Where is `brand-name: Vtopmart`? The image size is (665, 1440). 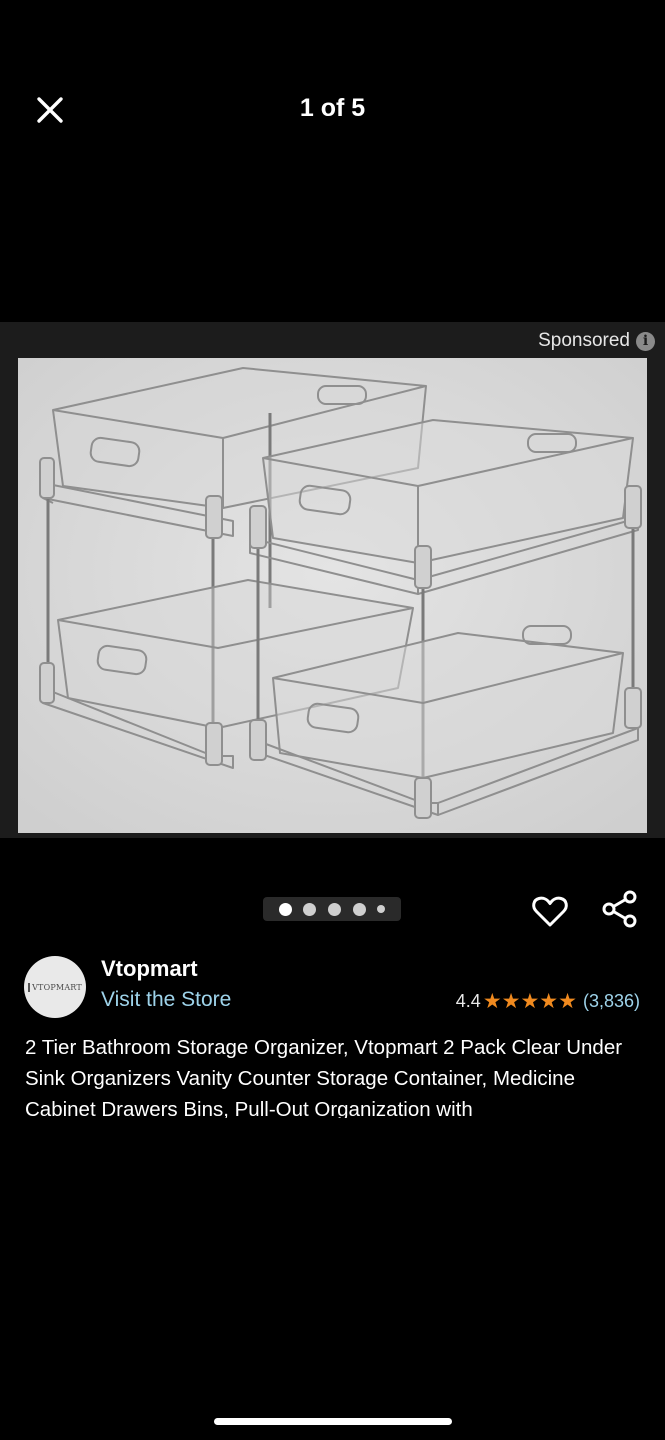 brand-name: Vtopmart is located at coordinates (149, 968).